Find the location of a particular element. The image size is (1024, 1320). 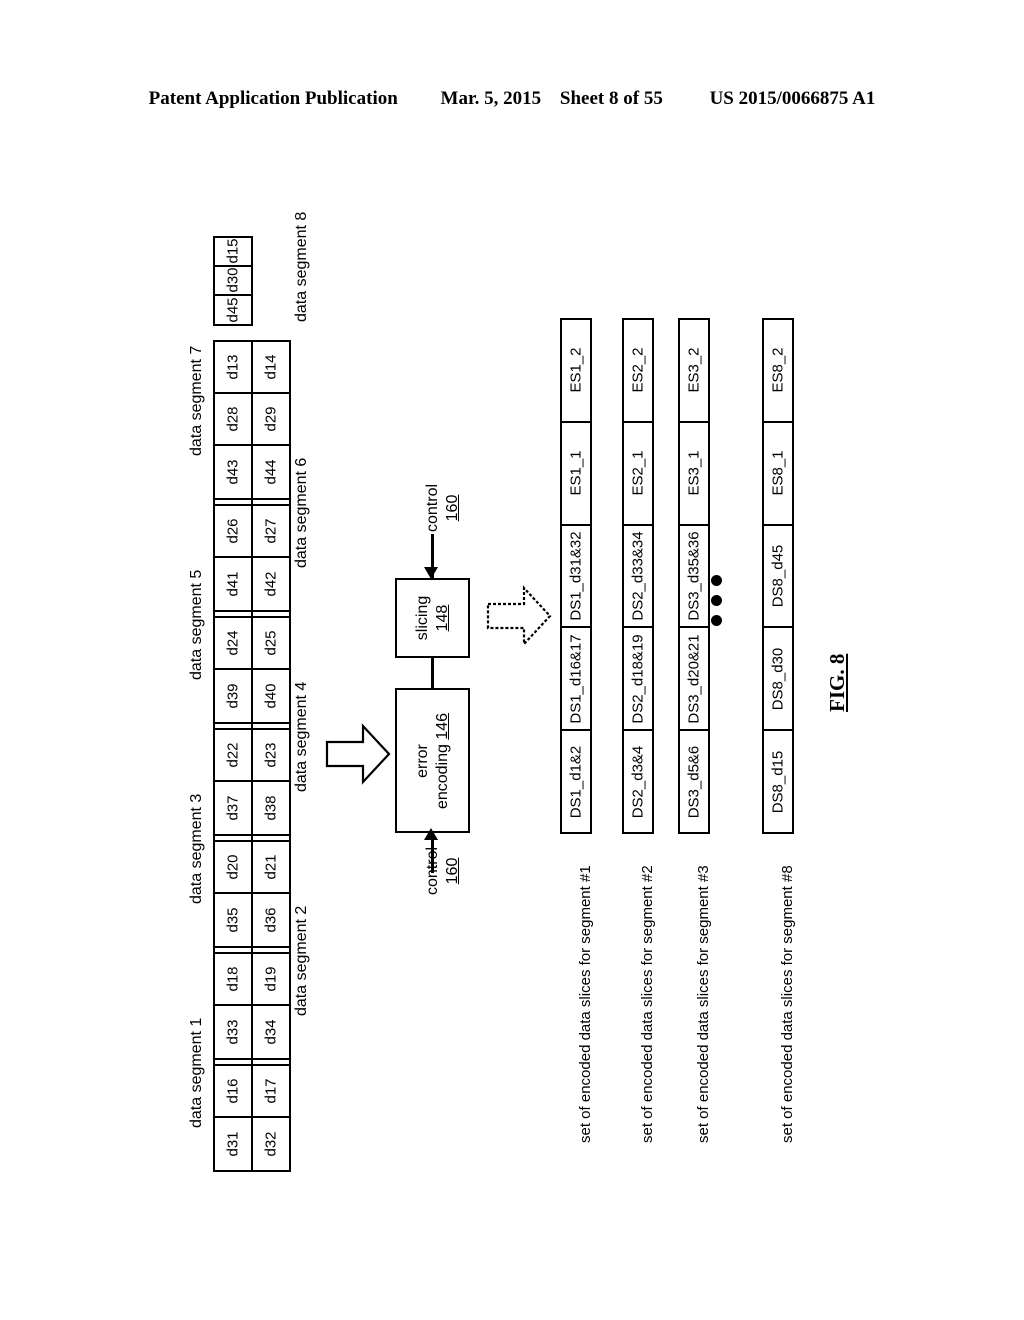

segment-cell: d43 is located at coordinates (233, 472).